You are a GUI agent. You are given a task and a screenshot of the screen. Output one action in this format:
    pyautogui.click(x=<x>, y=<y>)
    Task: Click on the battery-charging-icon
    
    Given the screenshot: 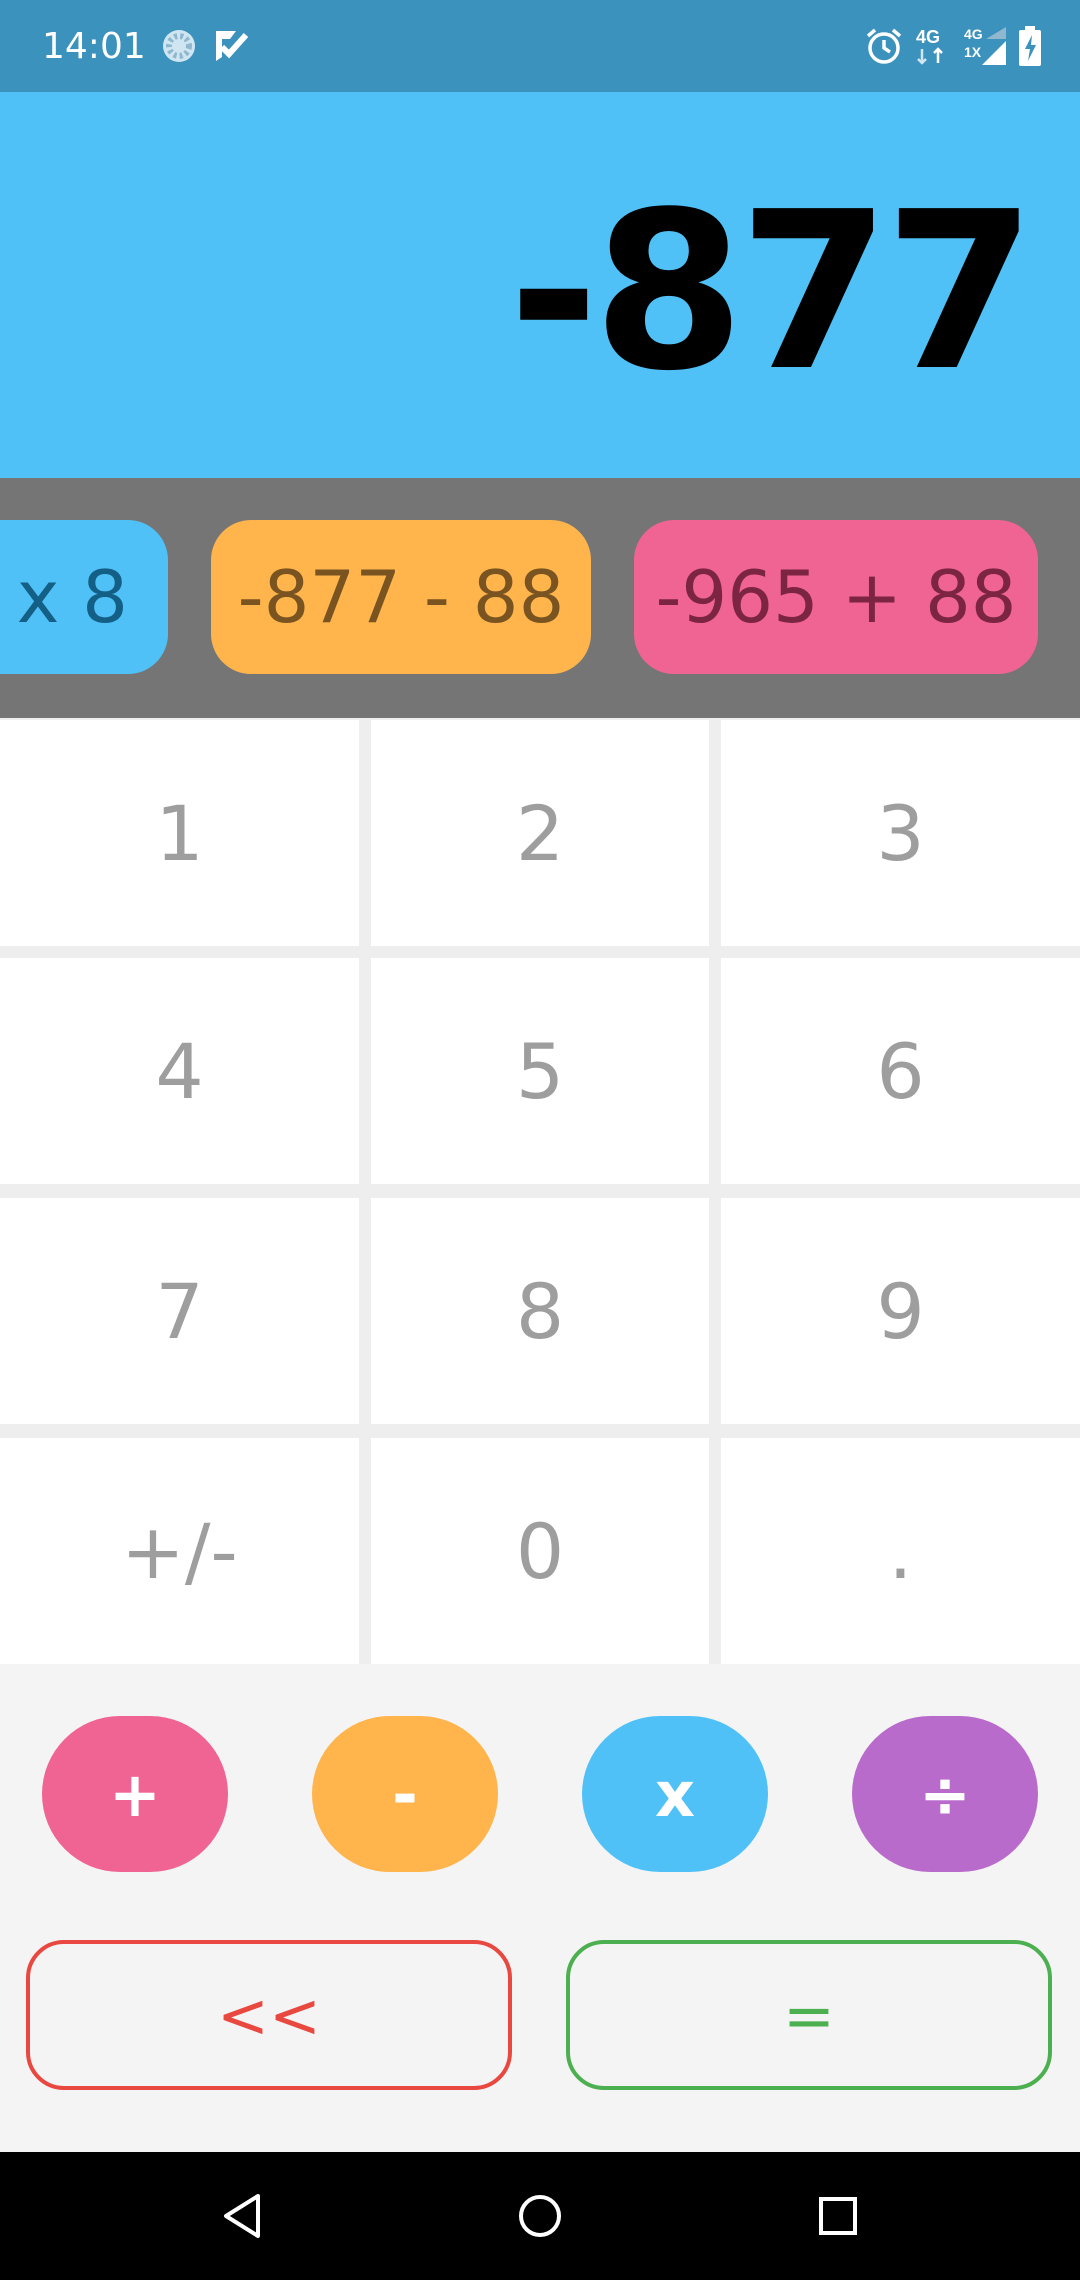 What is the action you would take?
    pyautogui.click(x=1030, y=46)
    